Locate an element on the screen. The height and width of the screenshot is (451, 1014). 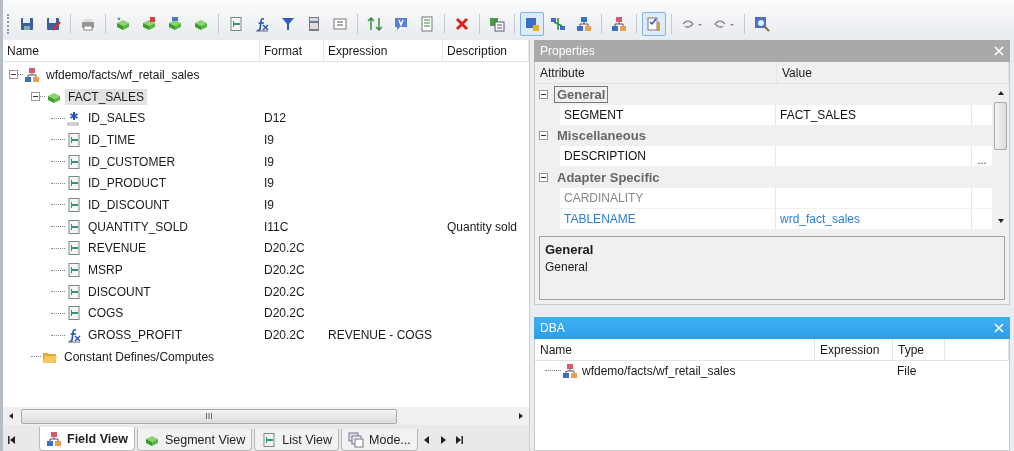
view-tab: Segment View is located at coordinates (194, 440).